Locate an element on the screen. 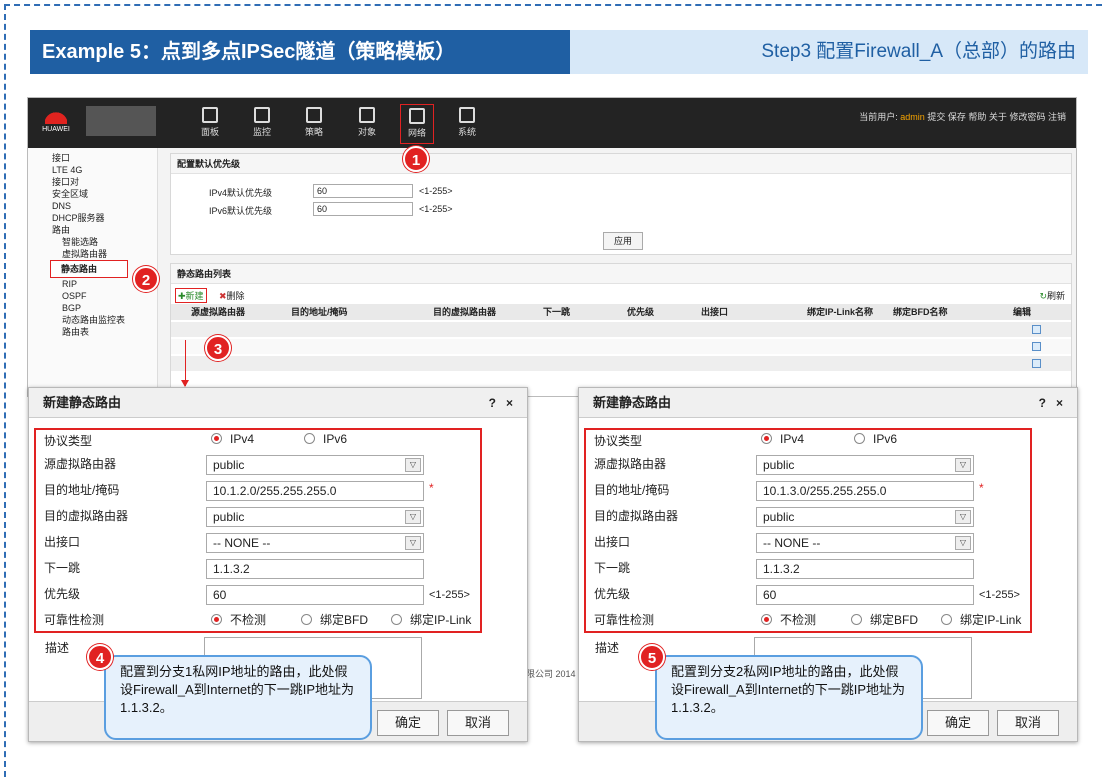 The width and height of the screenshot is (1102, 777). link-logout: 注销 is located at coordinates (1057, 117).